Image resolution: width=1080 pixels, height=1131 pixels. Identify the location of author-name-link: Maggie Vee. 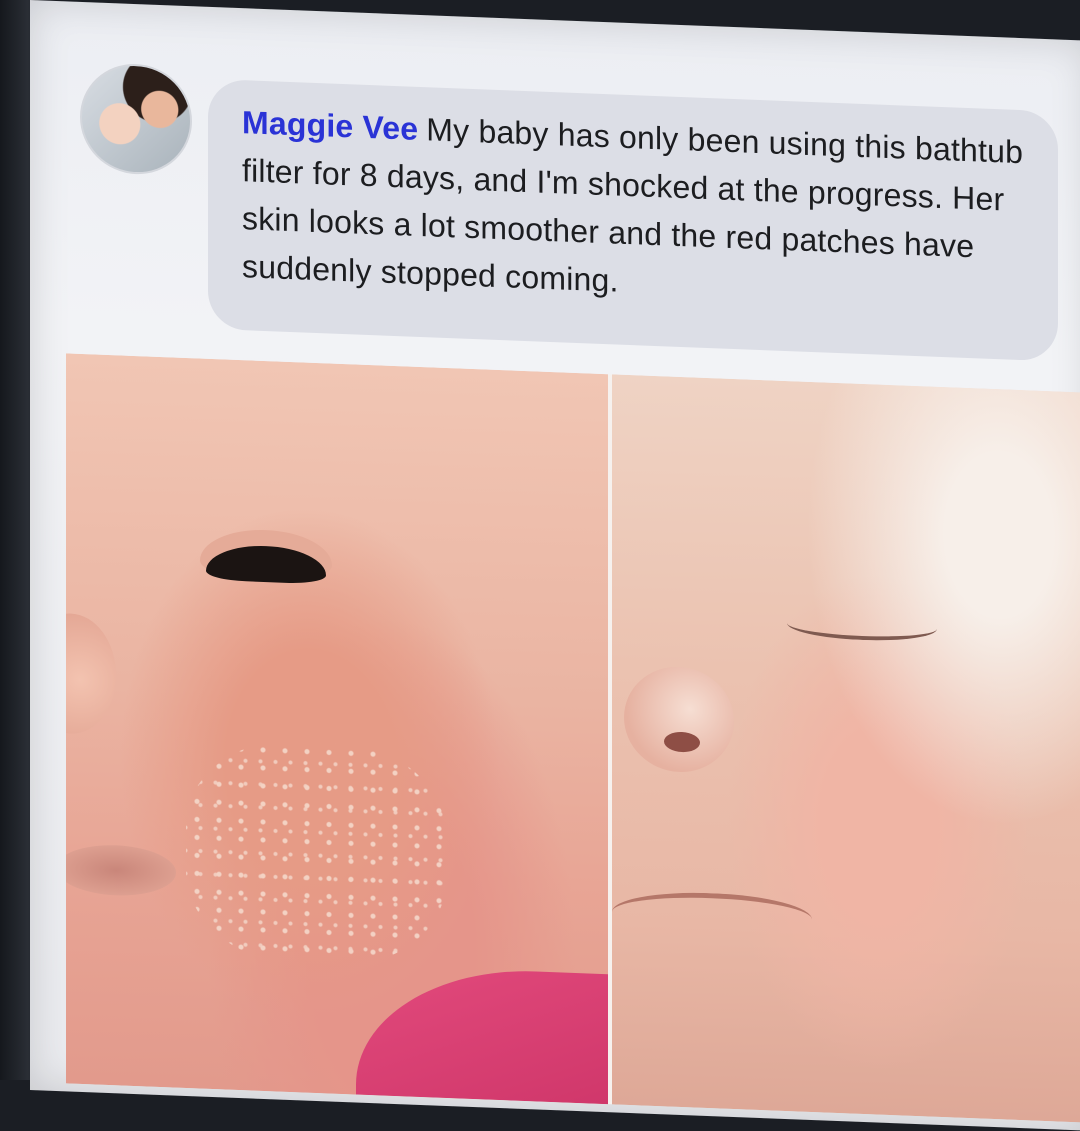
(330, 125).